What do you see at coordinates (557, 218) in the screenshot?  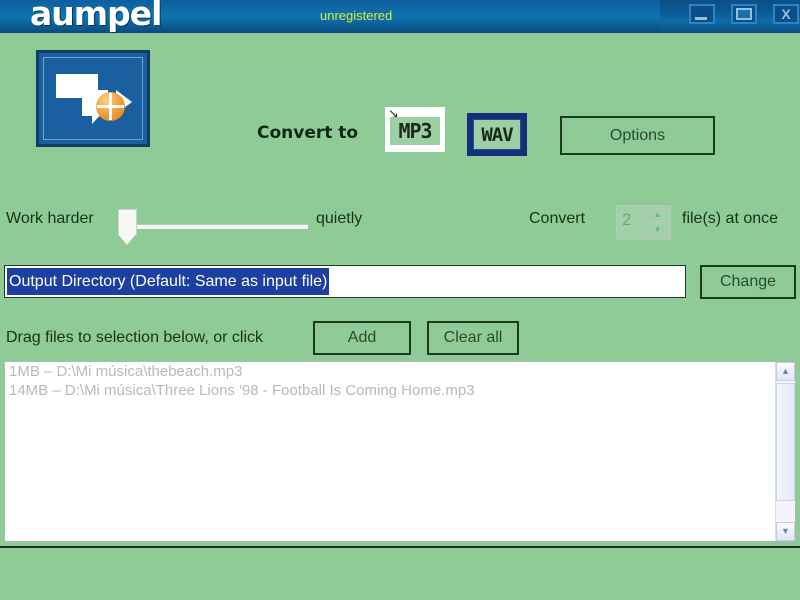 I see `convert-count-prefix-label: Convert` at bounding box center [557, 218].